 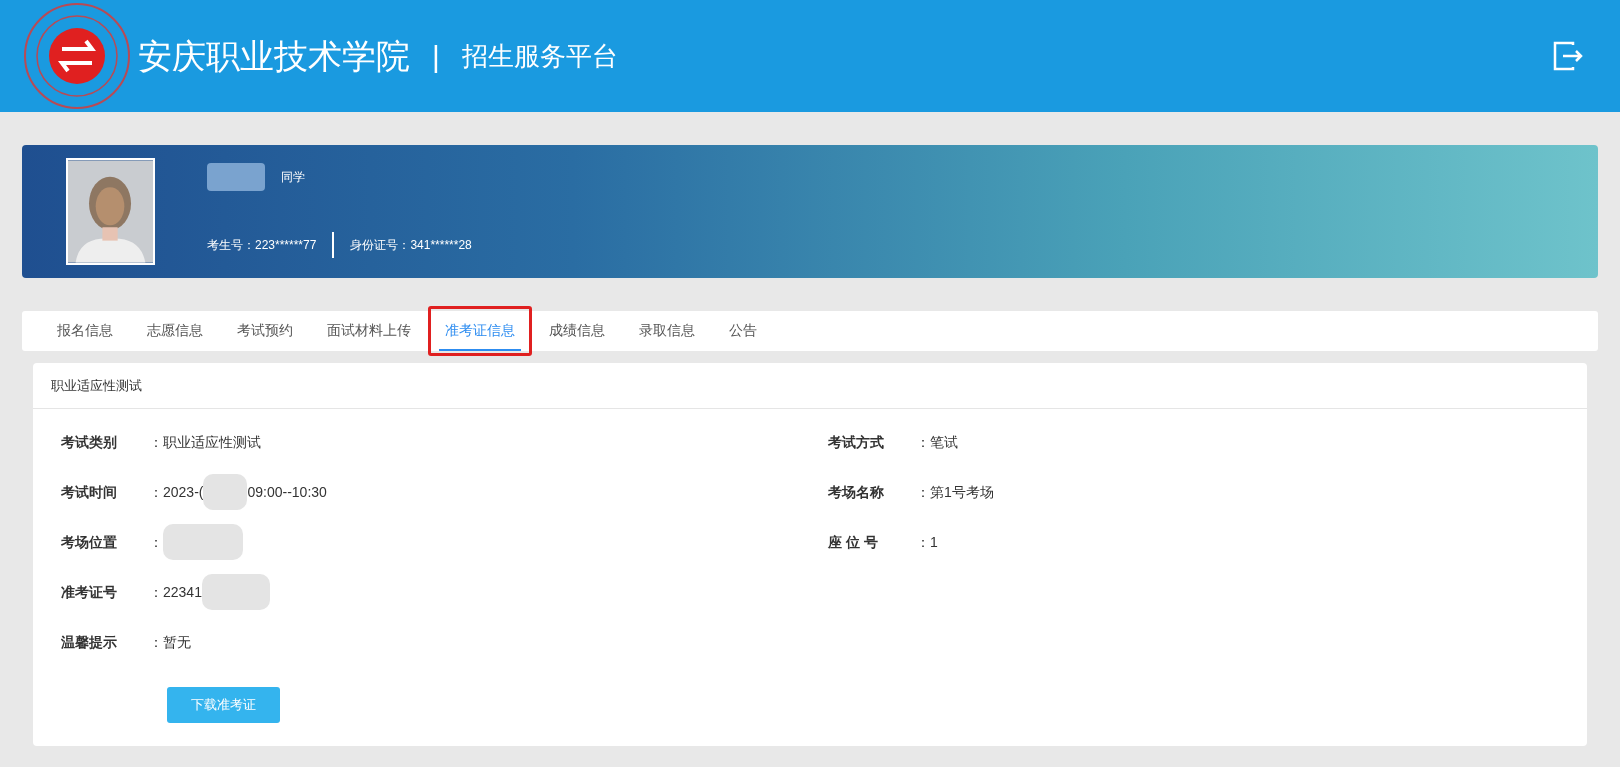 What do you see at coordinates (539, 56) in the screenshot?
I see `platform-name: 招生服务平台` at bounding box center [539, 56].